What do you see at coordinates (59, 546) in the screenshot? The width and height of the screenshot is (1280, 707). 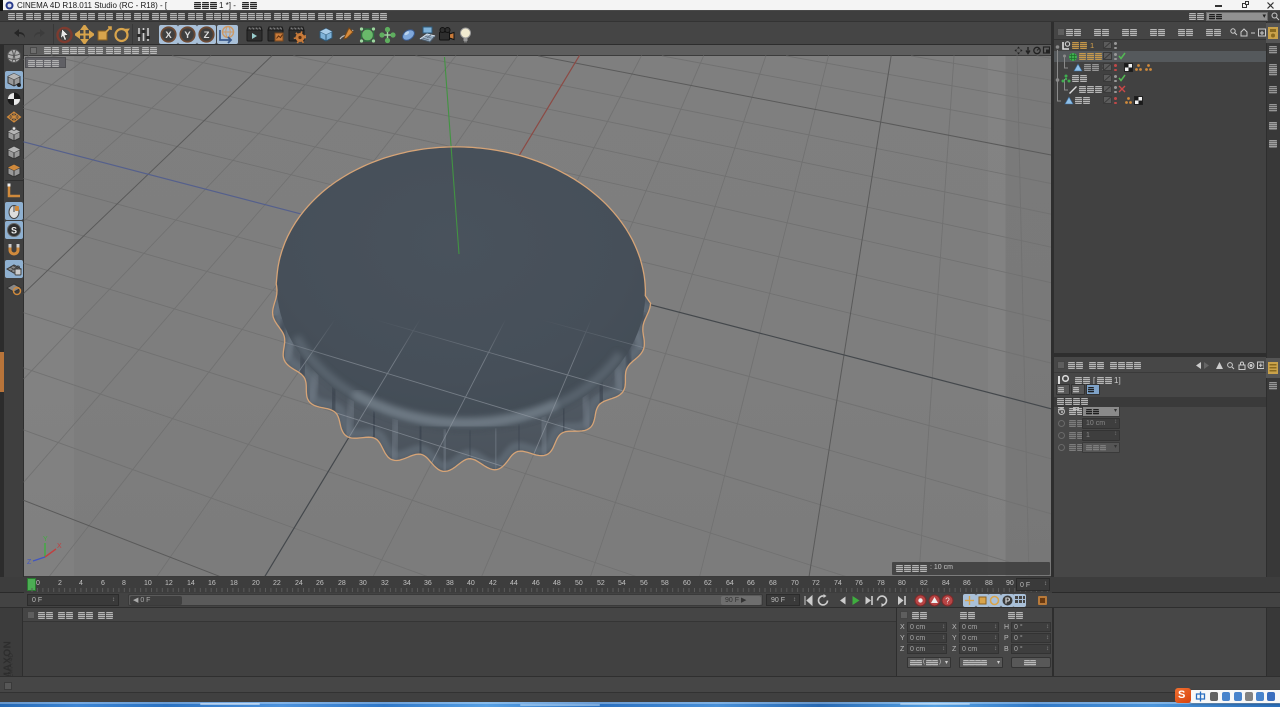 I see `svg-text: X` at bounding box center [59, 546].